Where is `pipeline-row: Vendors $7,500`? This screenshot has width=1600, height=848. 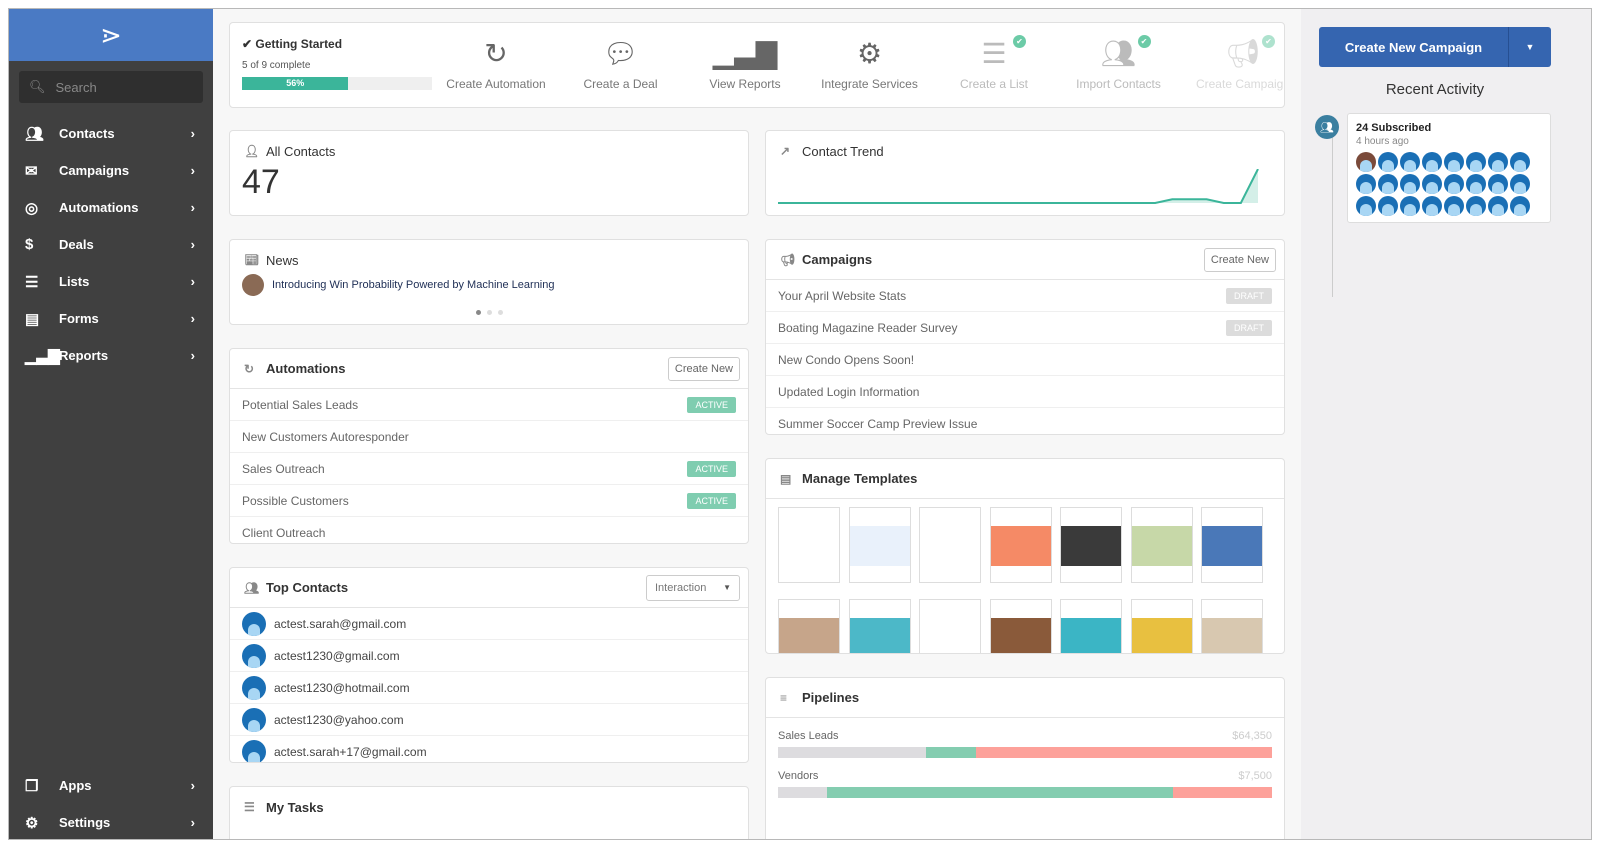 pipeline-row: Vendors $7,500 is located at coordinates (1025, 772).